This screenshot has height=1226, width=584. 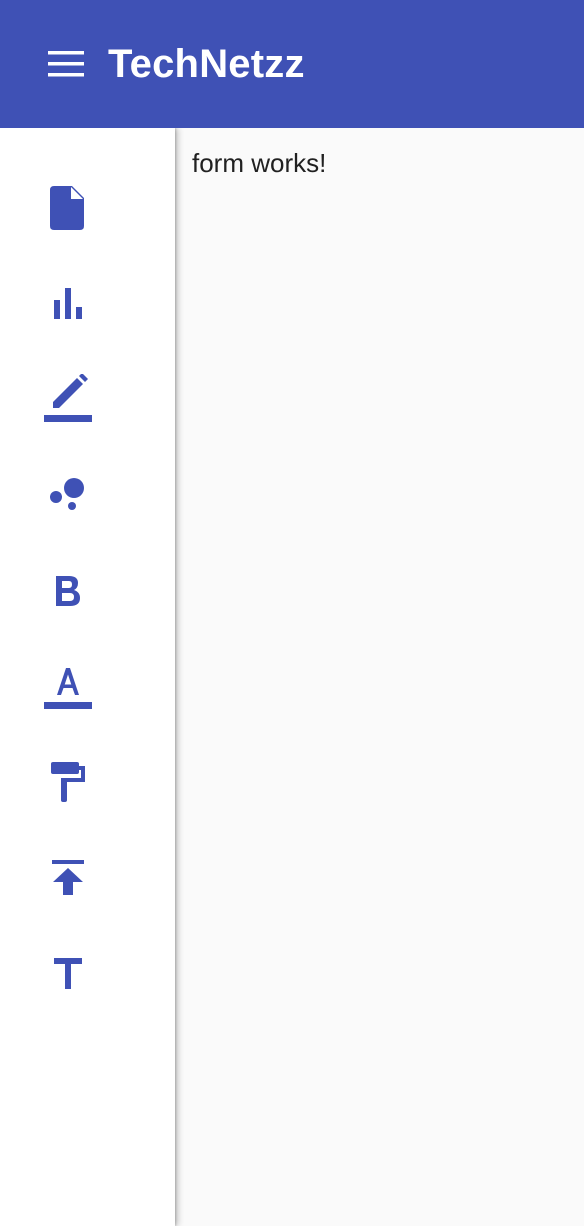 I want to click on sidenav-item-vertical-align-top, so click(x=68, y=878).